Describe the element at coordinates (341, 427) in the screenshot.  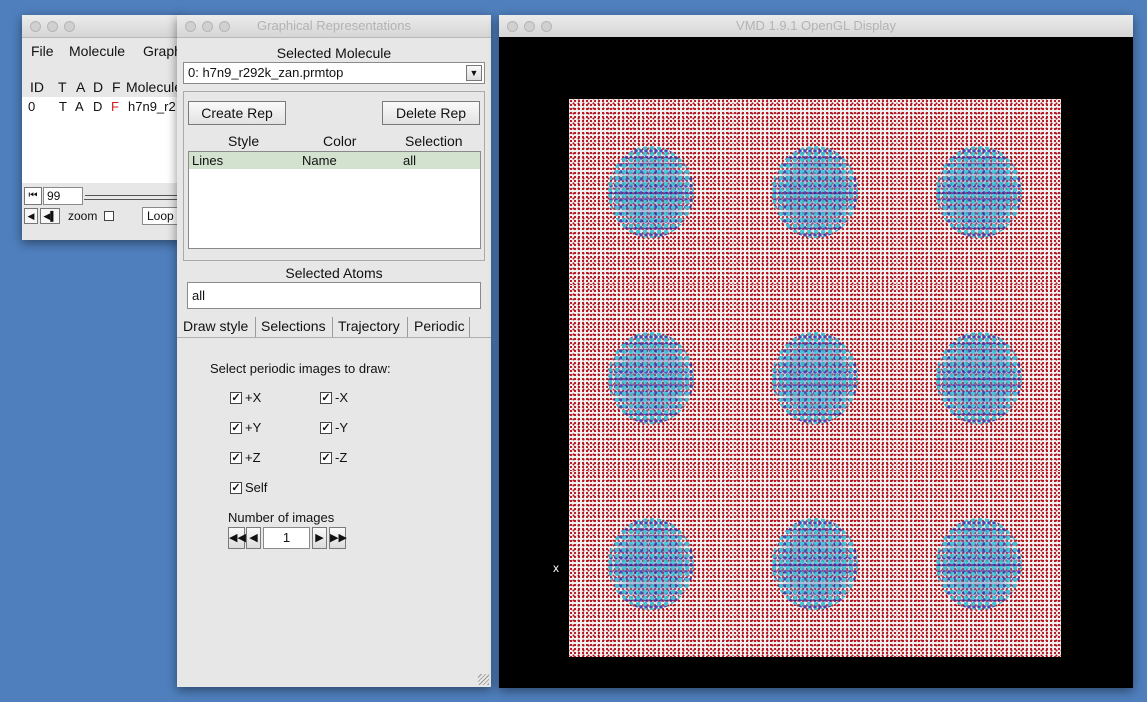
I see `label-minus-y: -Y` at that location.